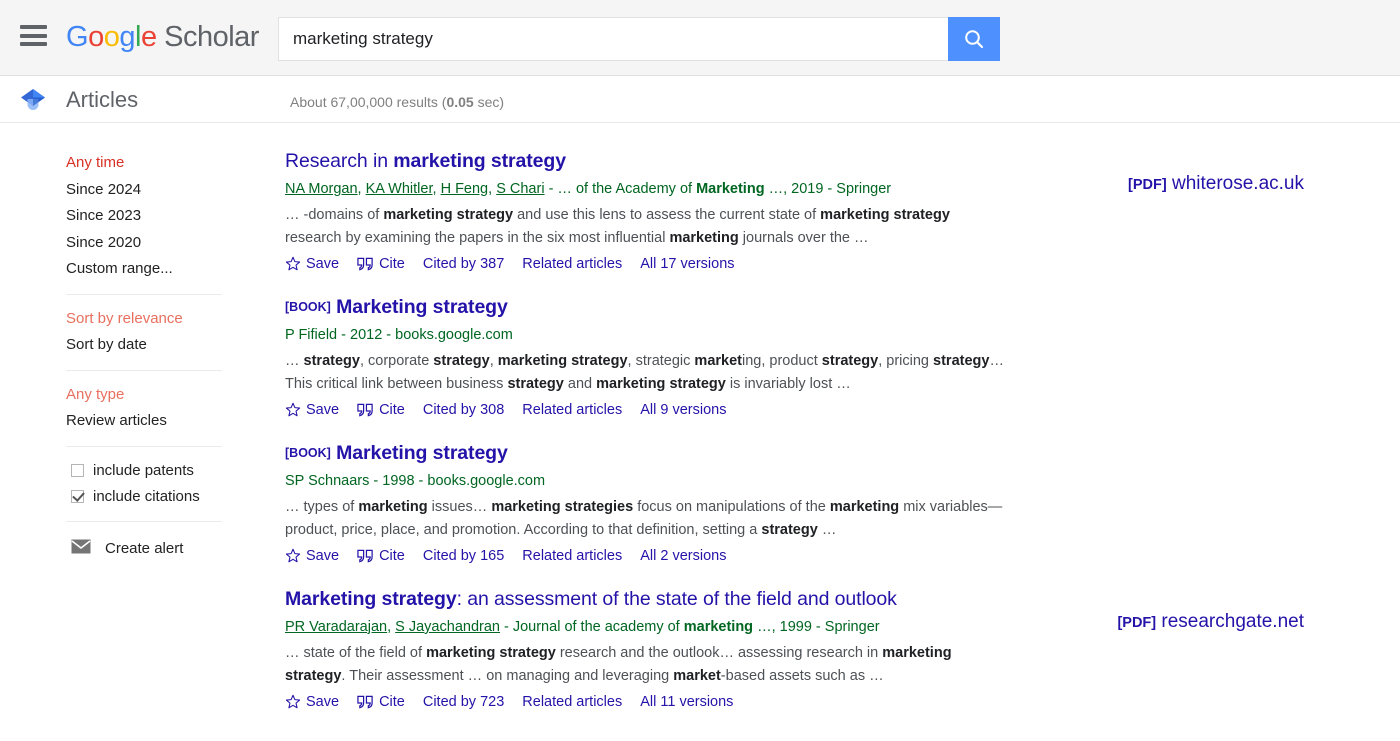  What do you see at coordinates (1210, 622) in the screenshot?
I see `pdf-link-3: [PDF] researchgate.net` at bounding box center [1210, 622].